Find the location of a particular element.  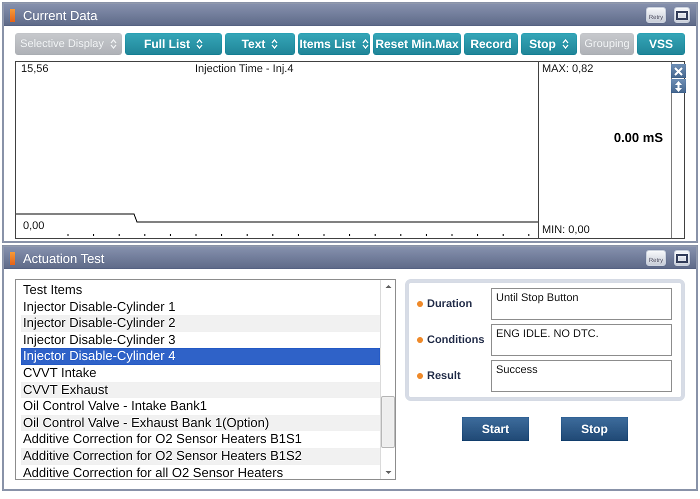

list-item: Additive Correction for all O2 Sensor Heaters is located at coordinates (200, 471).